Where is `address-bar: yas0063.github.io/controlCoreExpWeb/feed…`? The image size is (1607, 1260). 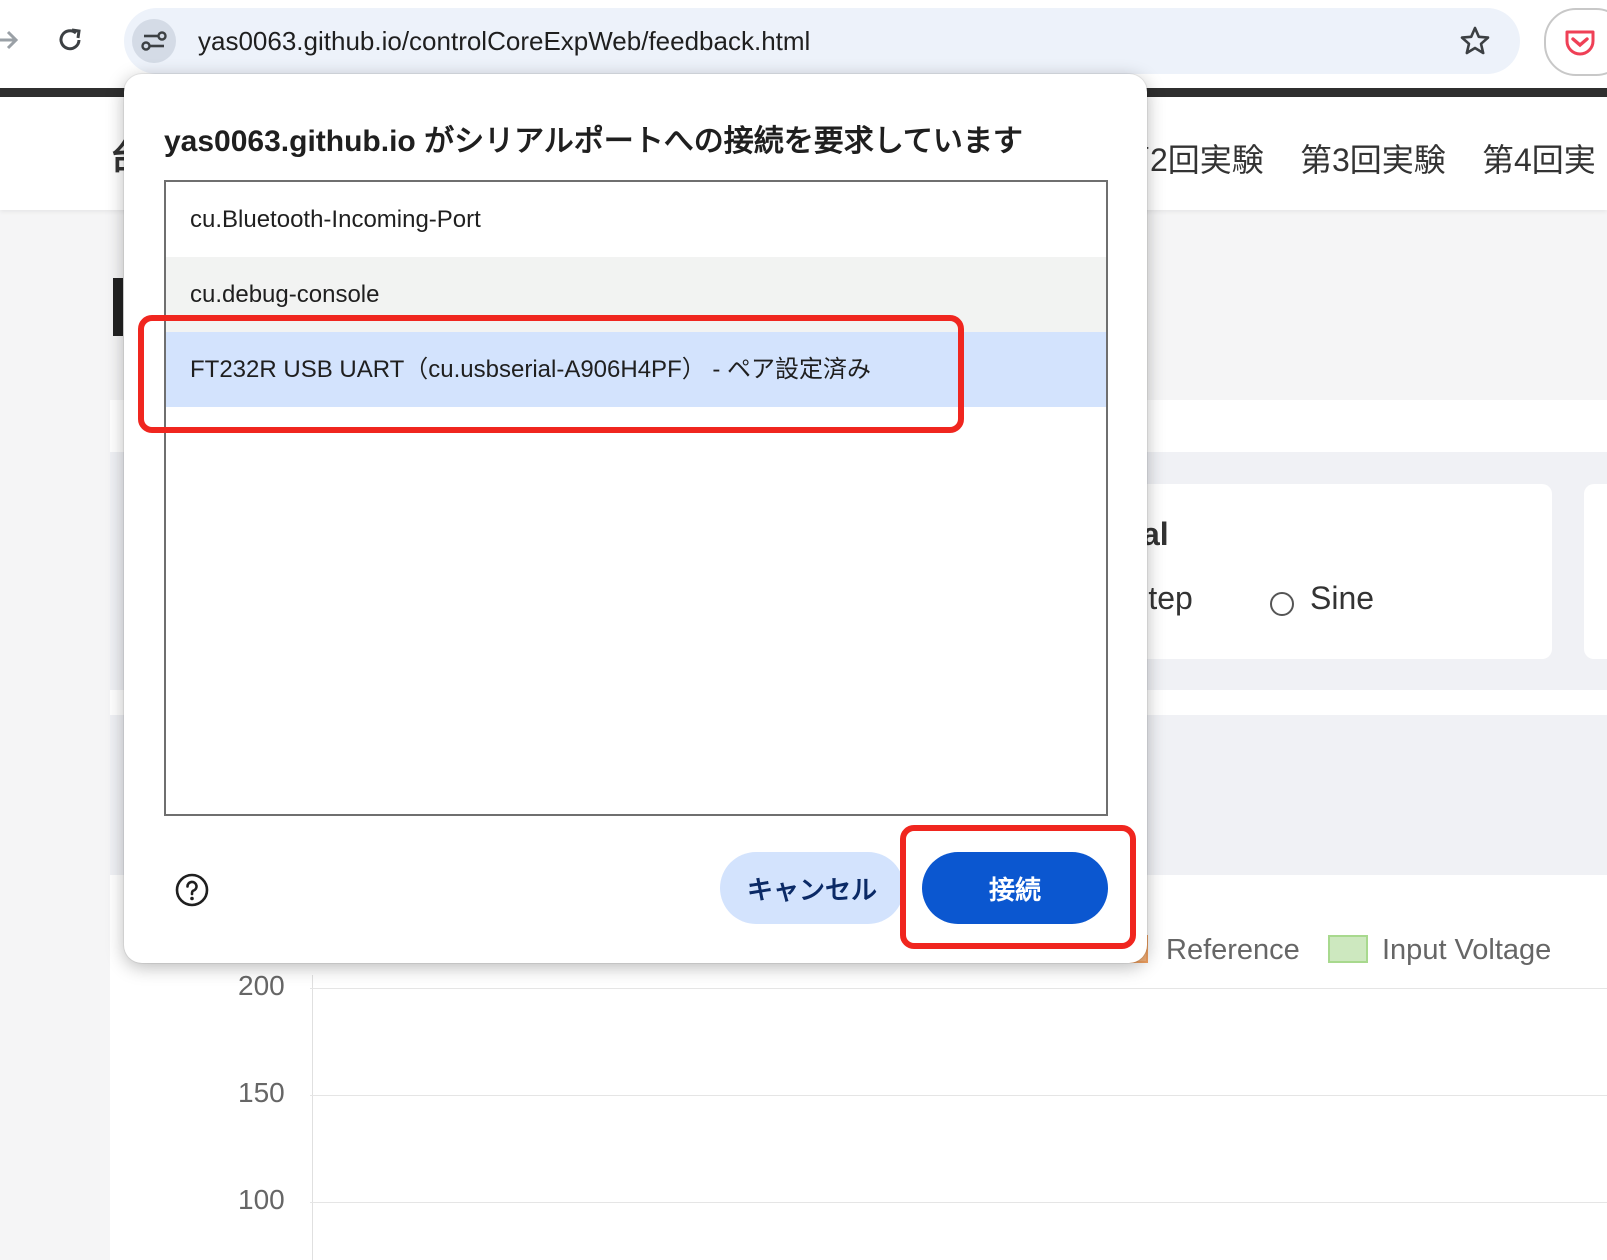 address-bar: yas0063.github.io/controlCoreExpWeb/feed… is located at coordinates (822, 41).